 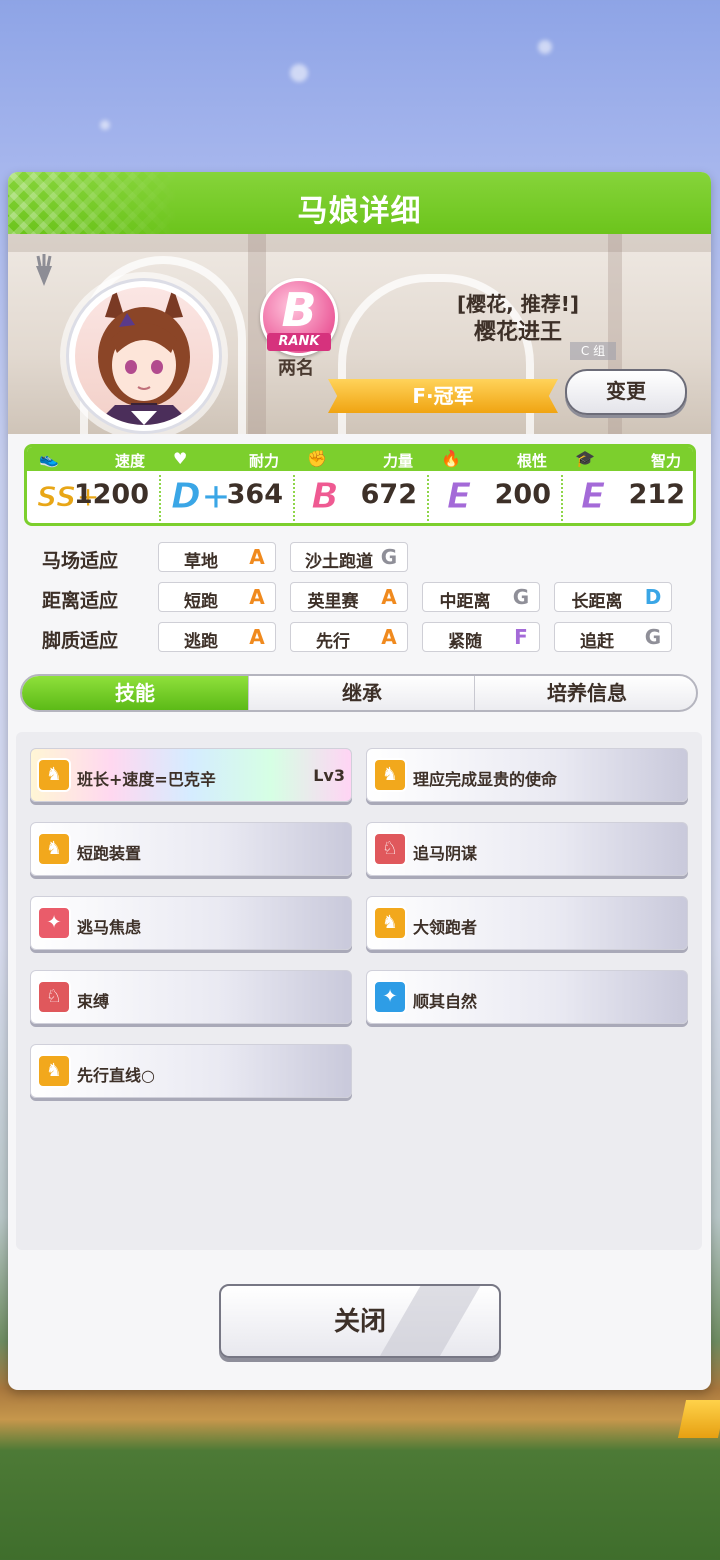 I want to click on group-tag: C 组, so click(x=593, y=351).